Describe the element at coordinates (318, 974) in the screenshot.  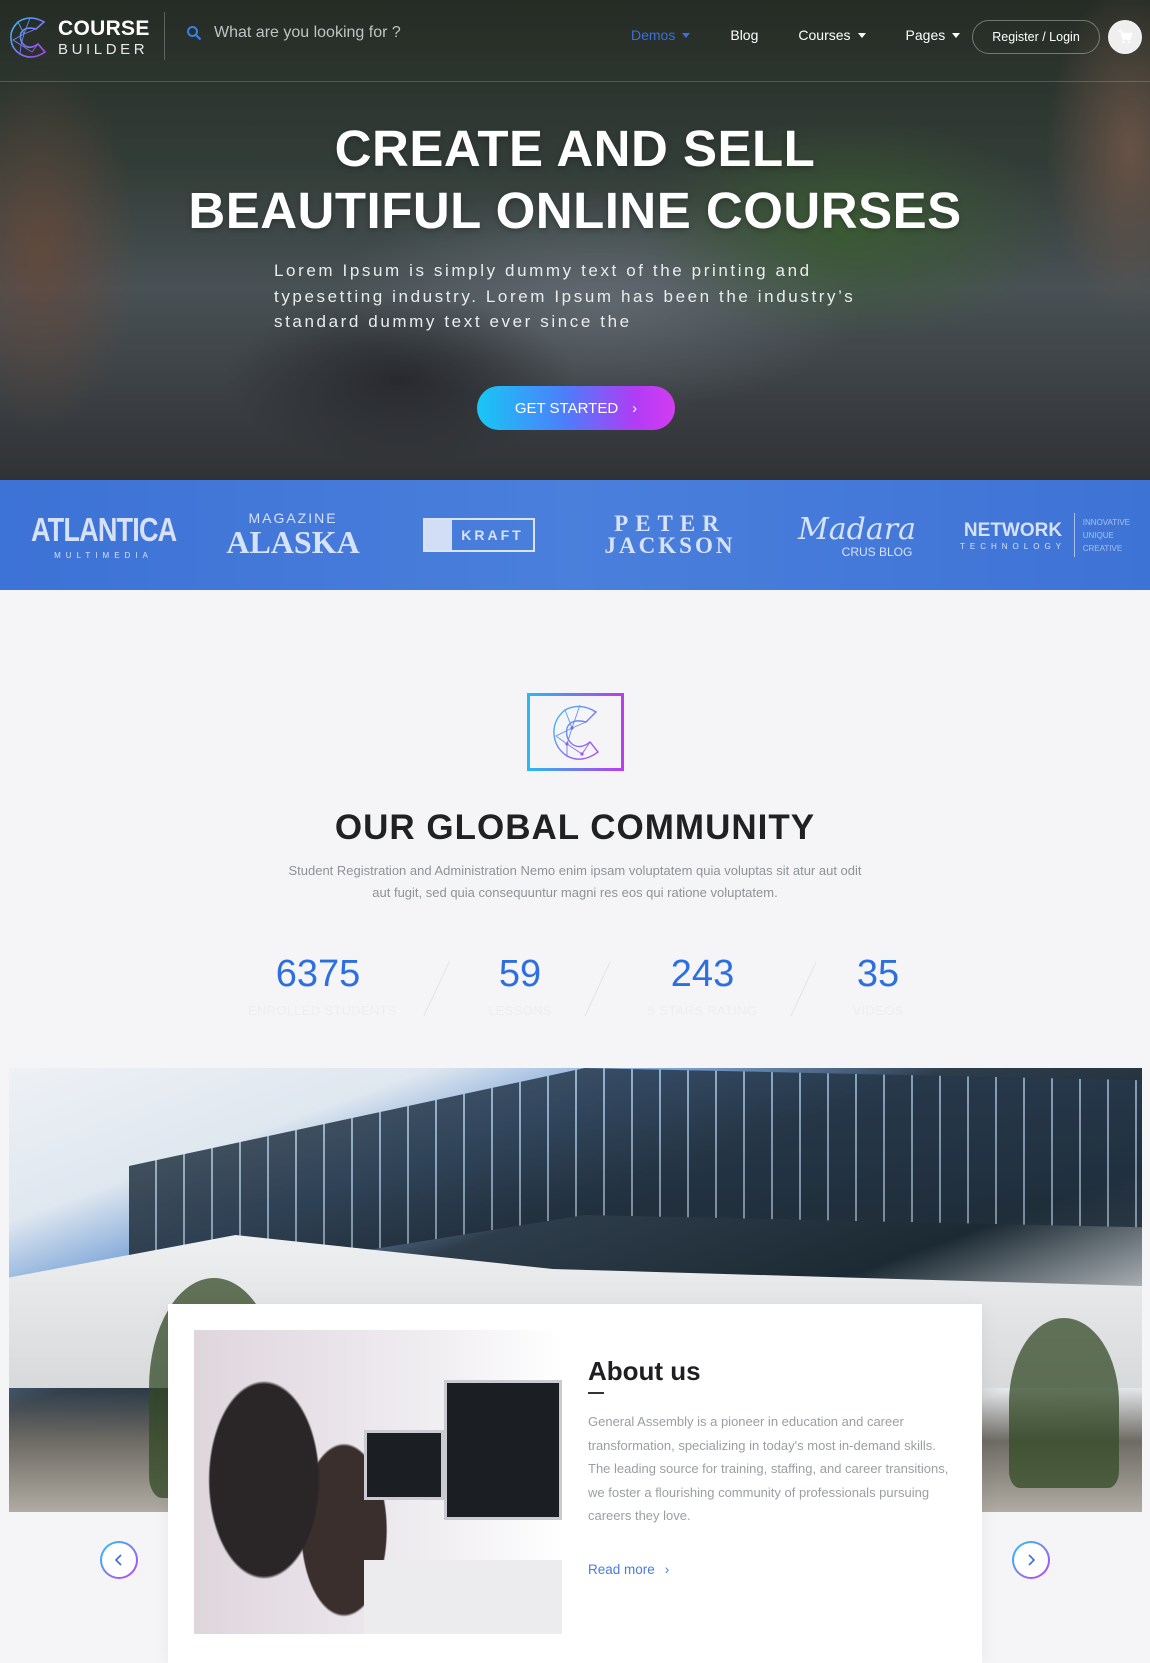
I see `stat-value: 6375` at that location.